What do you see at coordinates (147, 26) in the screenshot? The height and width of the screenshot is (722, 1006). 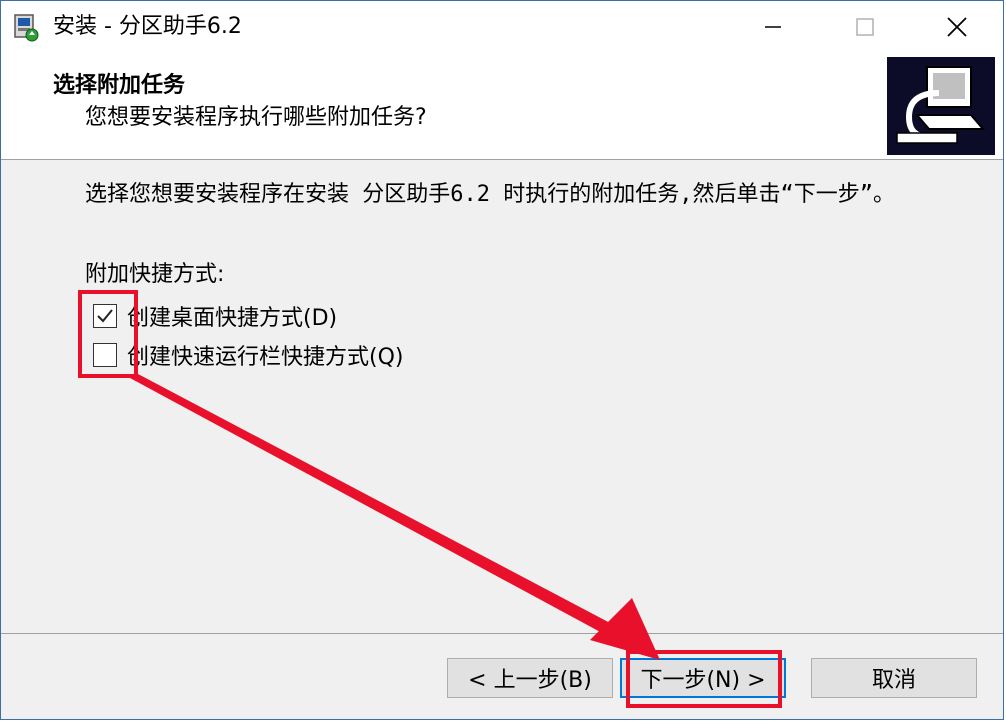 I see `window-title: 安装 - 分区助手6.2` at bounding box center [147, 26].